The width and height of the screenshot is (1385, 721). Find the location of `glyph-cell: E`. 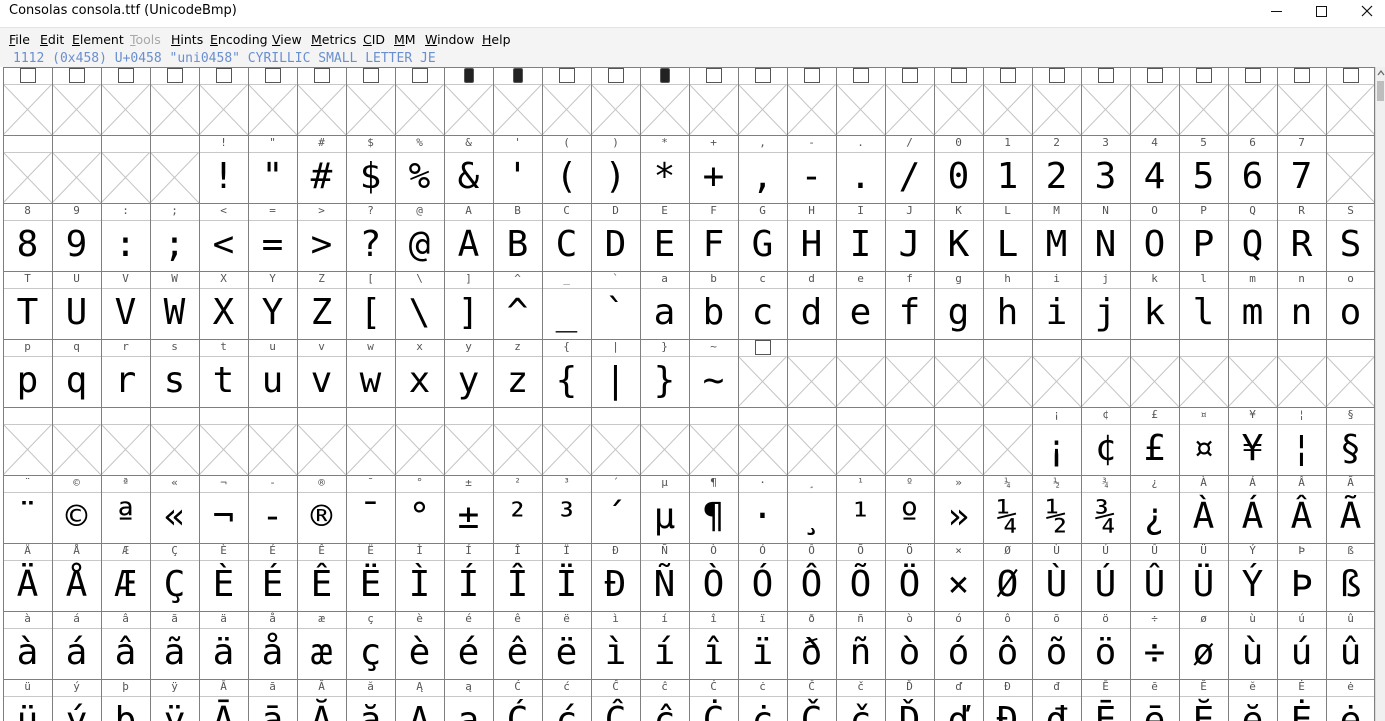

glyph-cell: E is located at coordinates (664, 245).